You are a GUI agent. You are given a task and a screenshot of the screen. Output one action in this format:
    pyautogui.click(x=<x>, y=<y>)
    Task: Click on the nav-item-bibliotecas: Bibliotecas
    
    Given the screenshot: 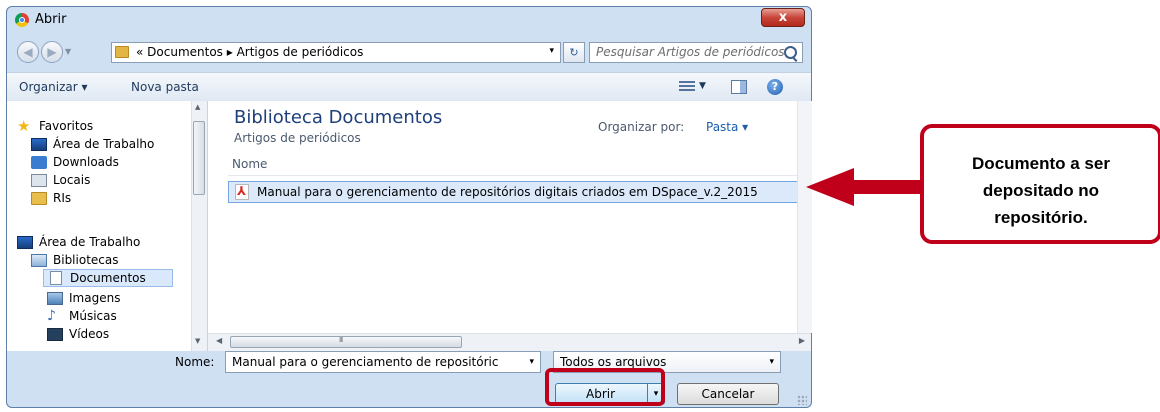 What is the action you would take?
    pyautogui.click(x=74, y=260)
    